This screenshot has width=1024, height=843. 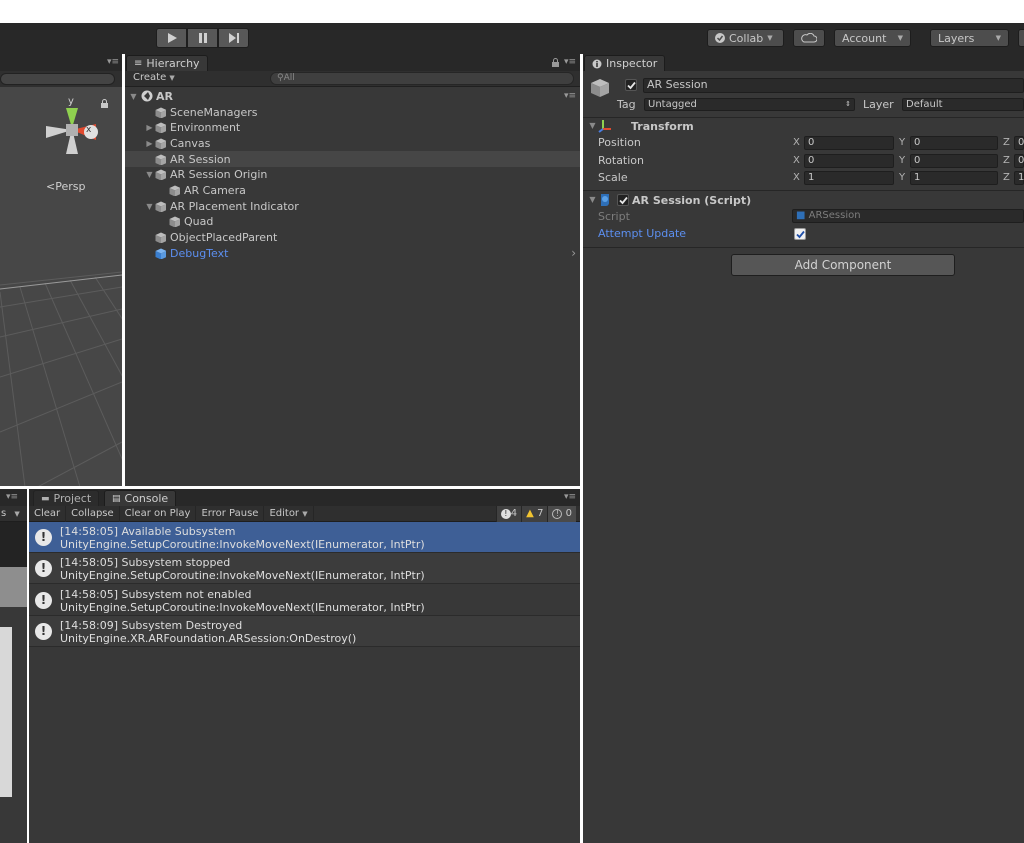 What do you see at coordinates (749, 104) in the screenshot?
I see `tag-dropdown: Untagged ⇕` at bounding box center [749, 104].